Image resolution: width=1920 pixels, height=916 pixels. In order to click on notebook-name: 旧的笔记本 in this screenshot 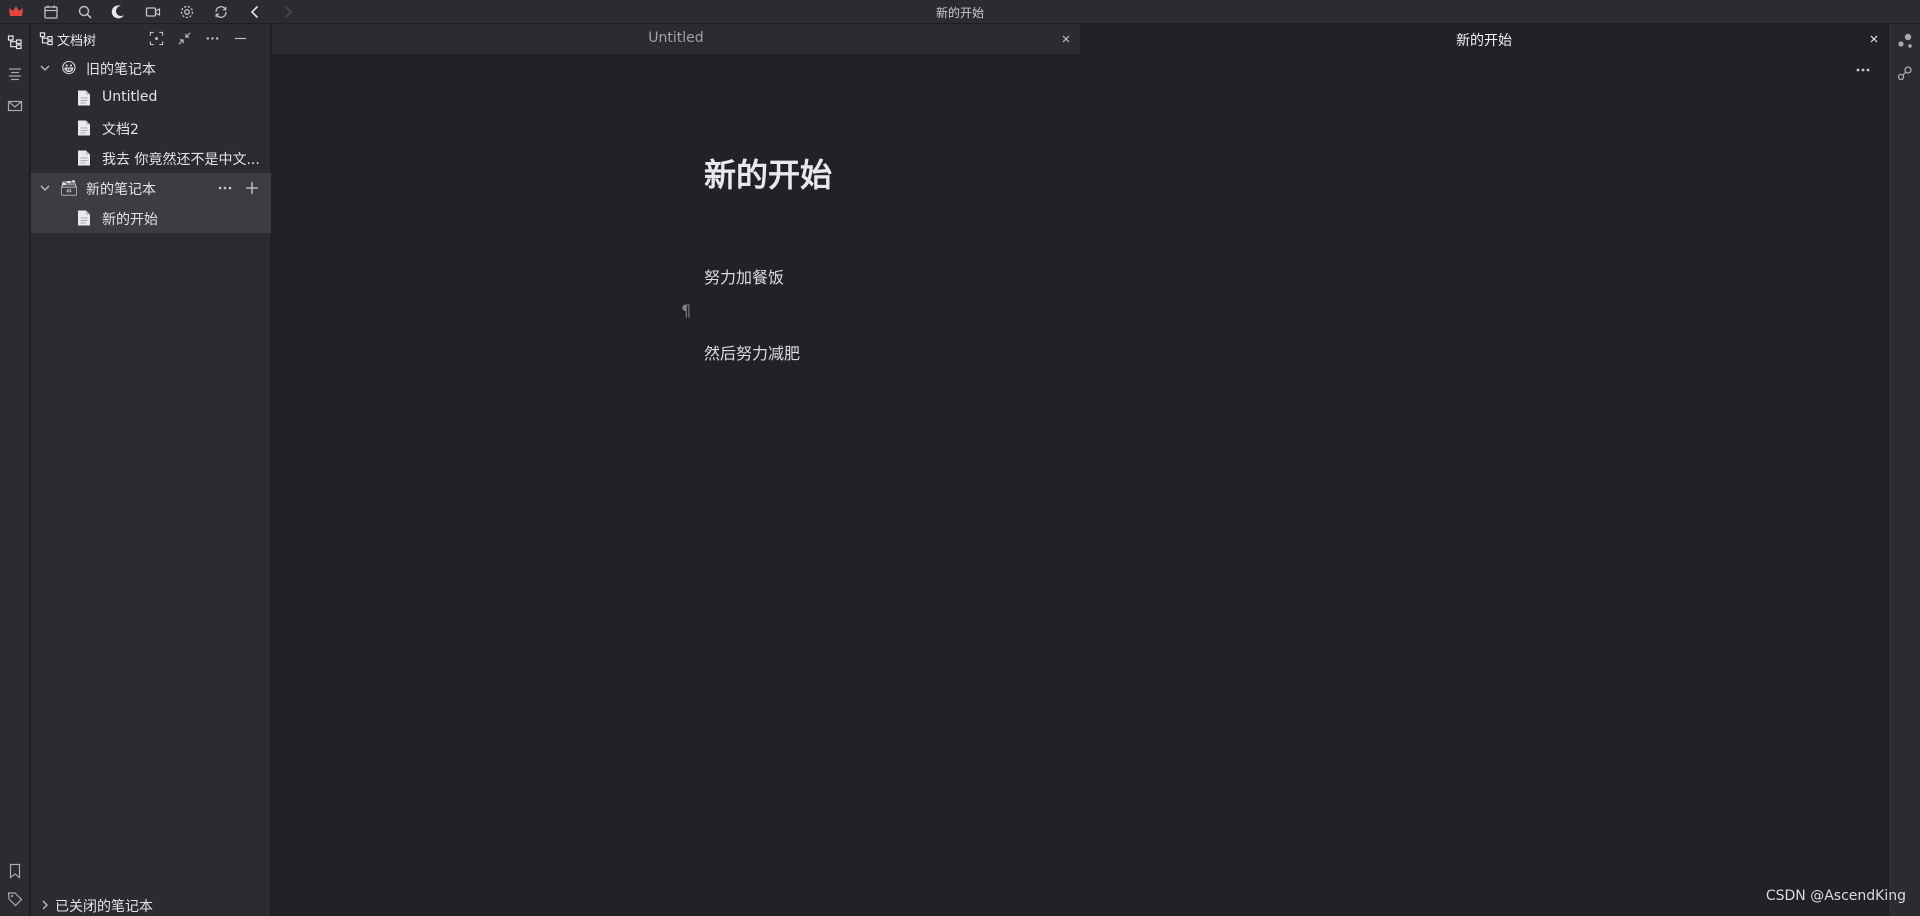, I will do `click(121, 70)`.